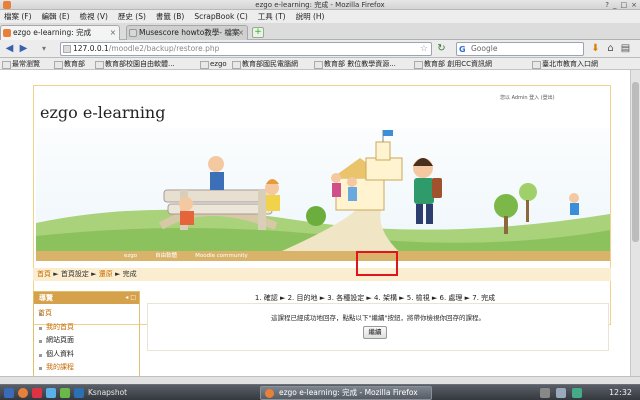 The image size is (640, 400). Describe the element at coordinates (310, 16) in the screenshot. I see `menu-help: 說明 (H)` at that location.